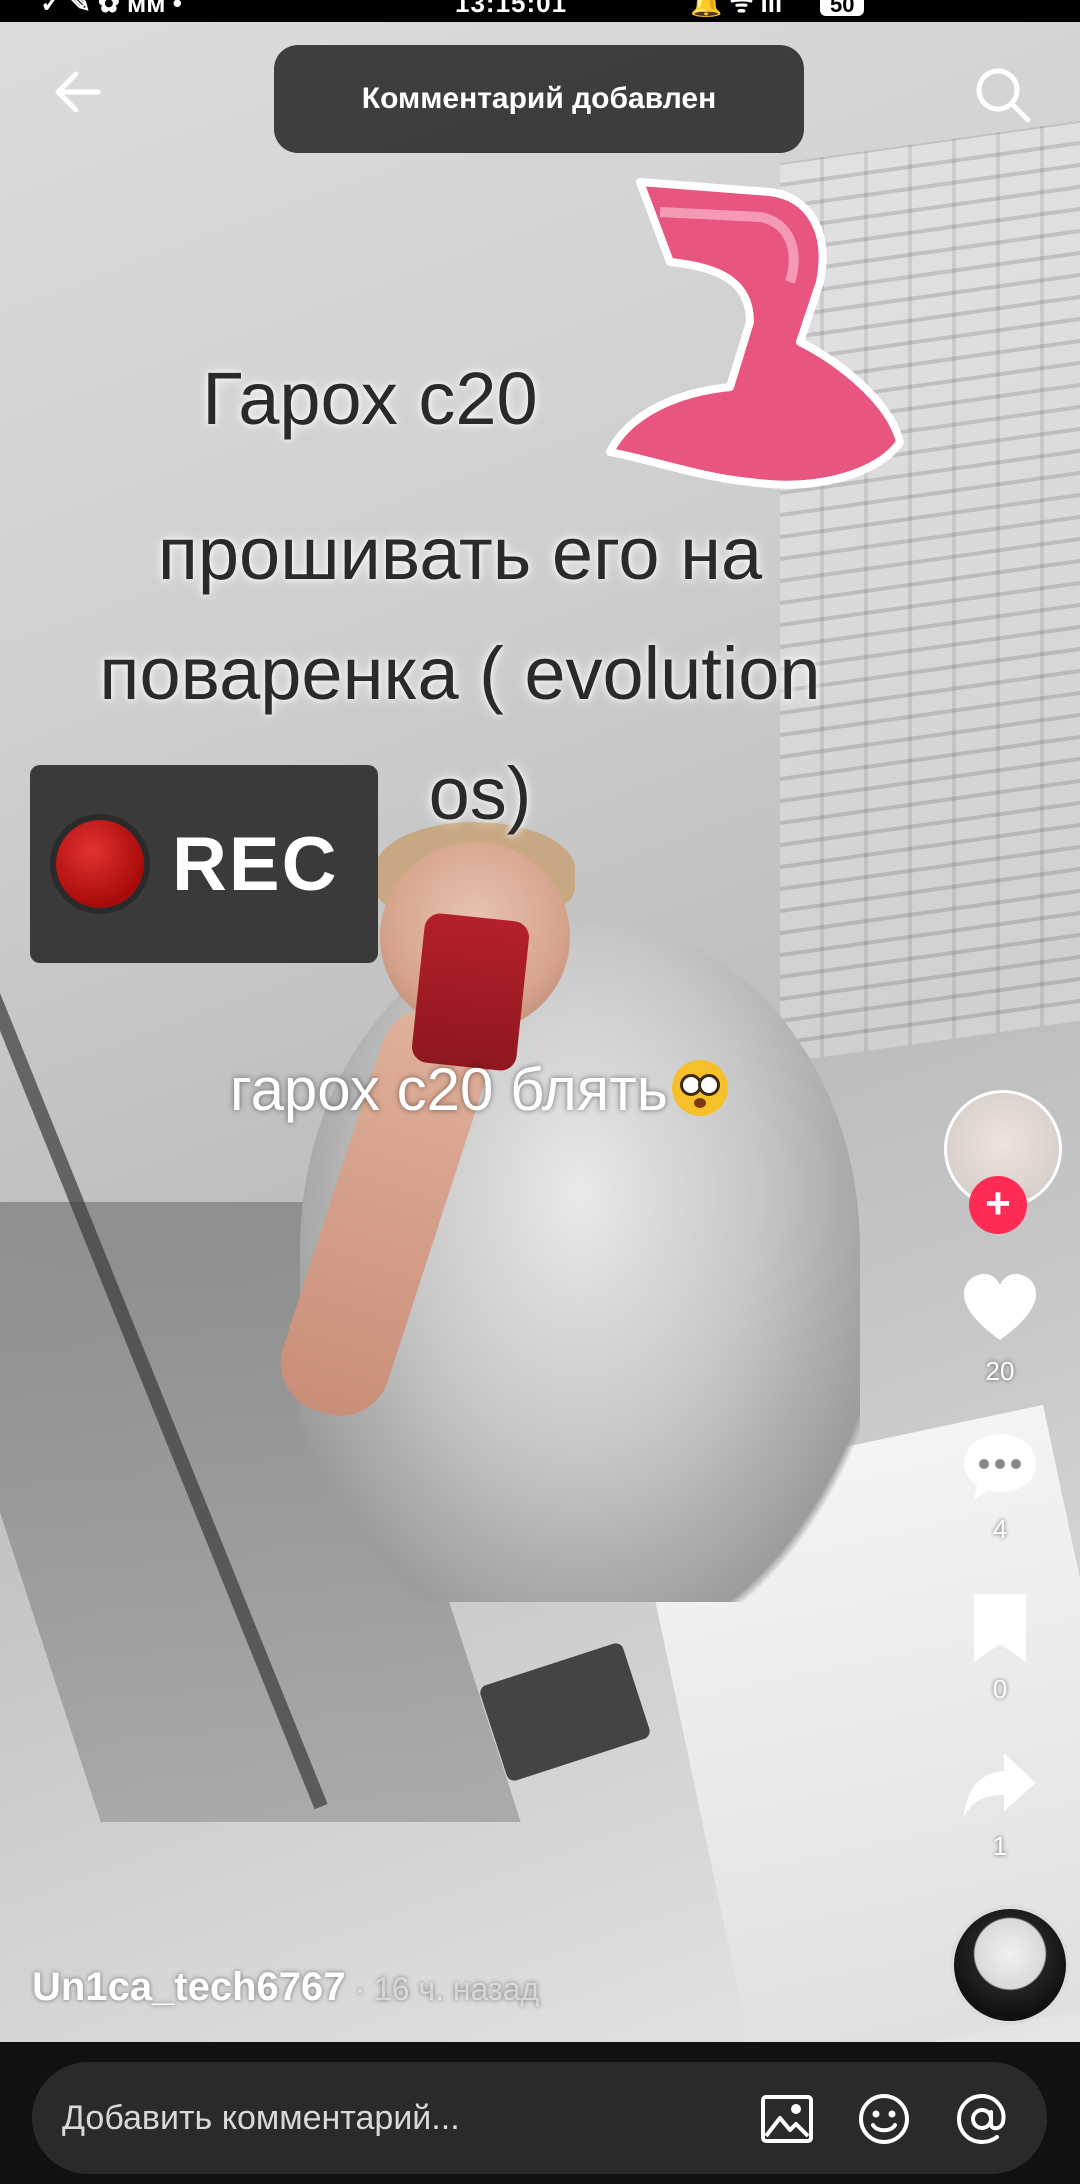  What do you see at coordinates (755, 333) in the screenshot?
I see `bicep-sticker` at bounding box center [755, 333].